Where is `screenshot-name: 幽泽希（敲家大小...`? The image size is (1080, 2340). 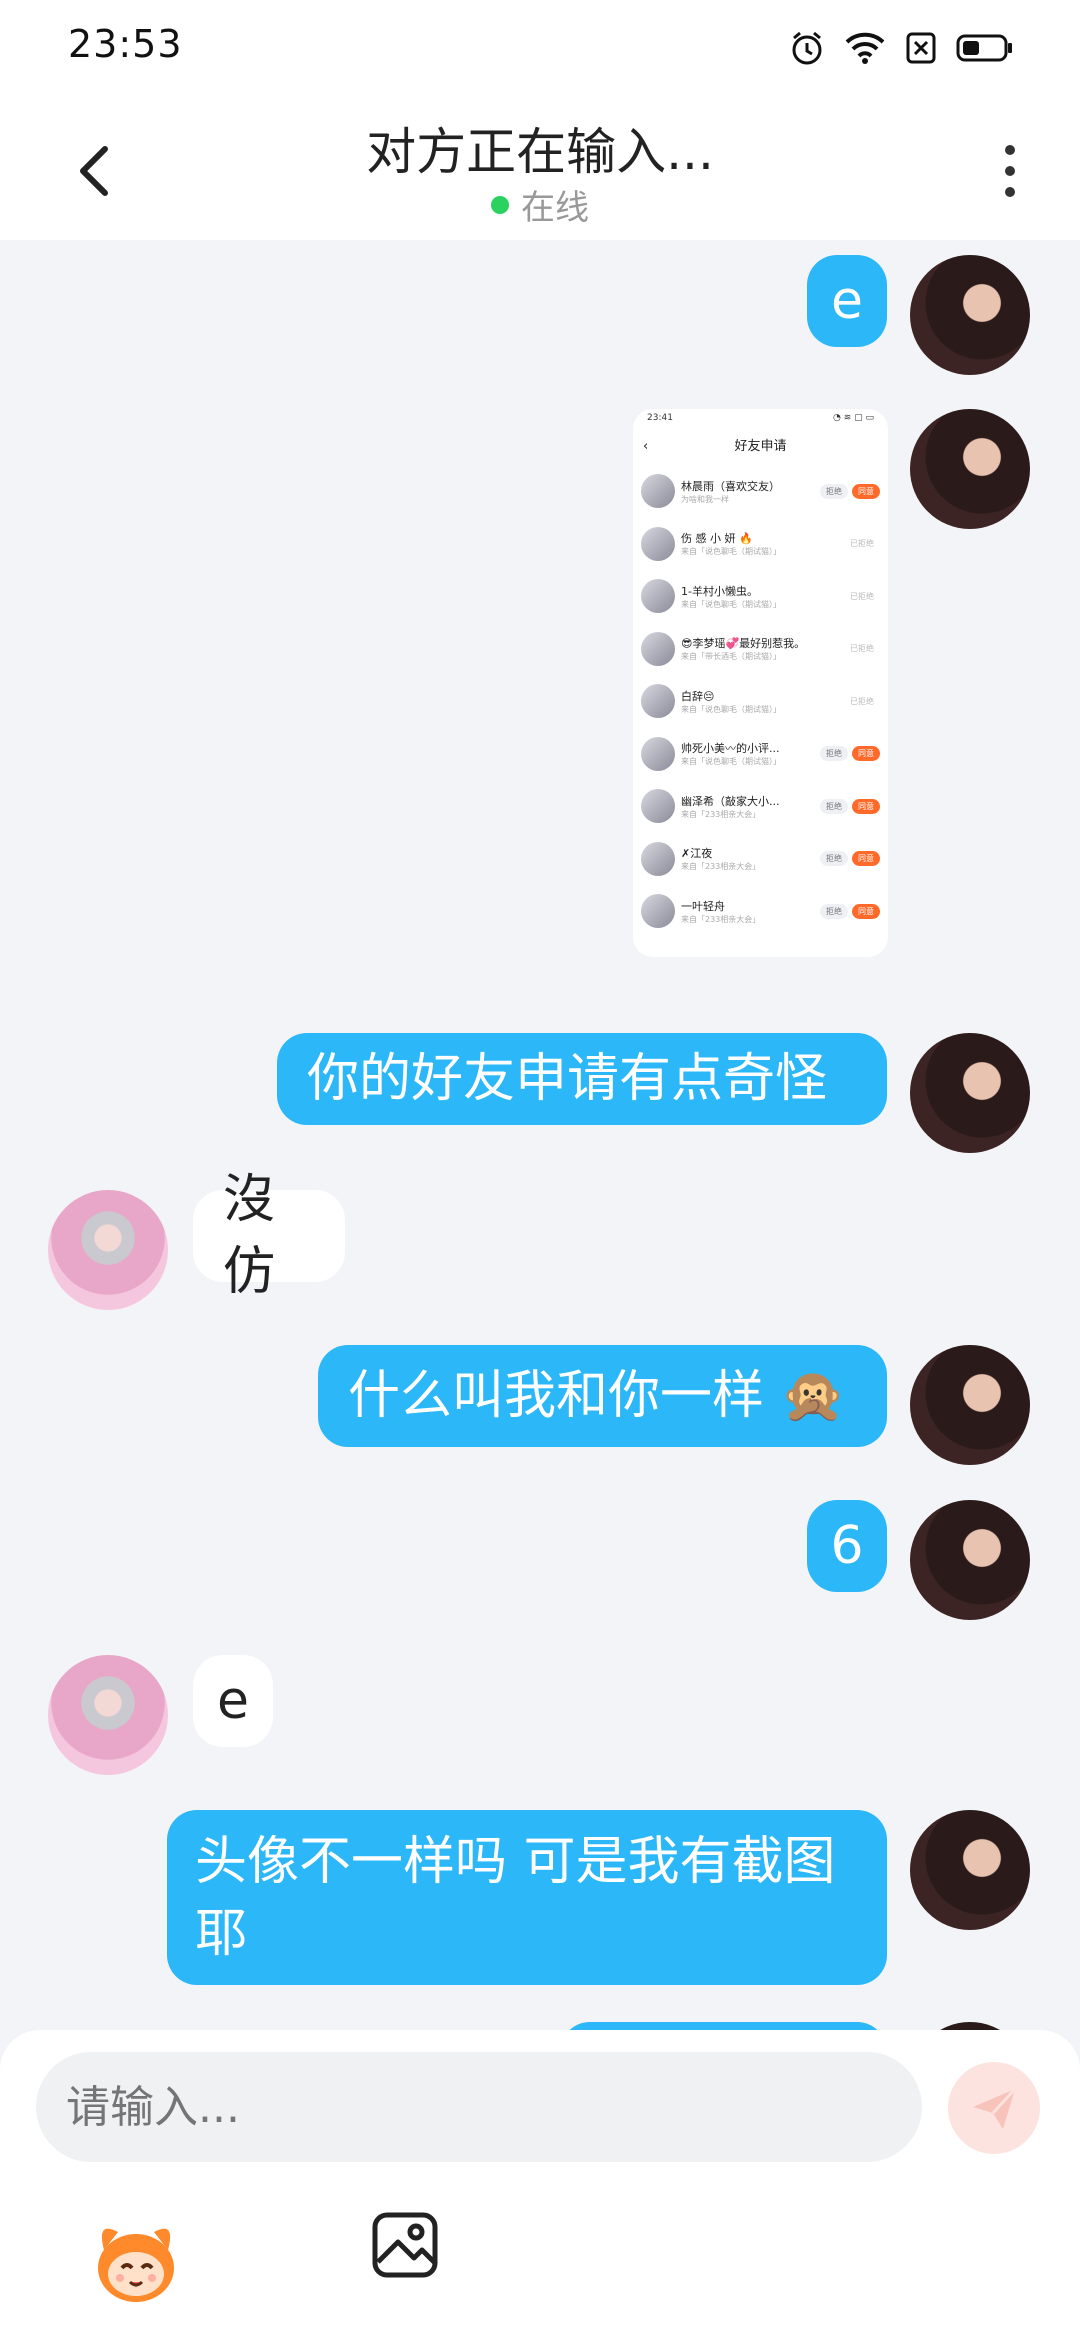
screenshot-name: 幽泽希（敲家大小... is located at coordinates (730, 801).